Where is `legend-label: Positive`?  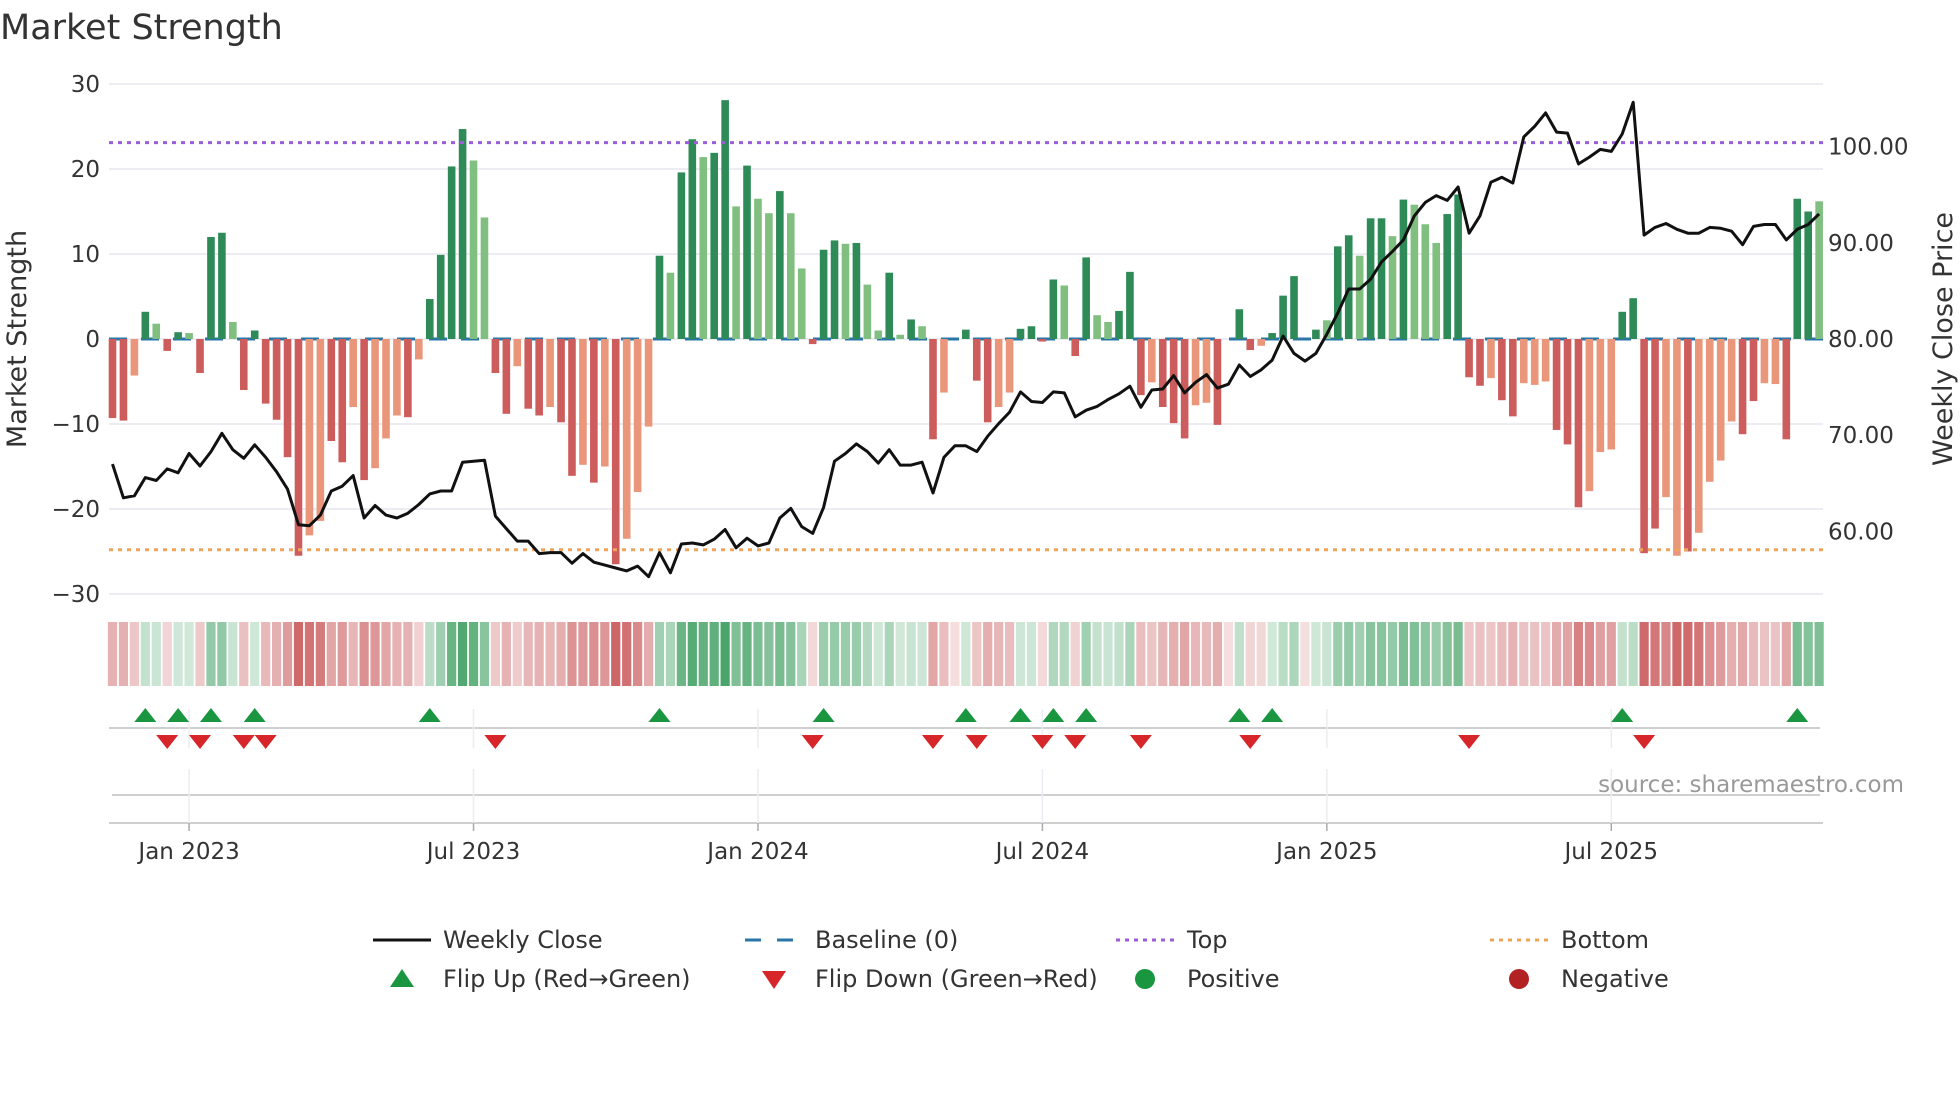 legend-label: Positive is located at coordinates (1233, 979).